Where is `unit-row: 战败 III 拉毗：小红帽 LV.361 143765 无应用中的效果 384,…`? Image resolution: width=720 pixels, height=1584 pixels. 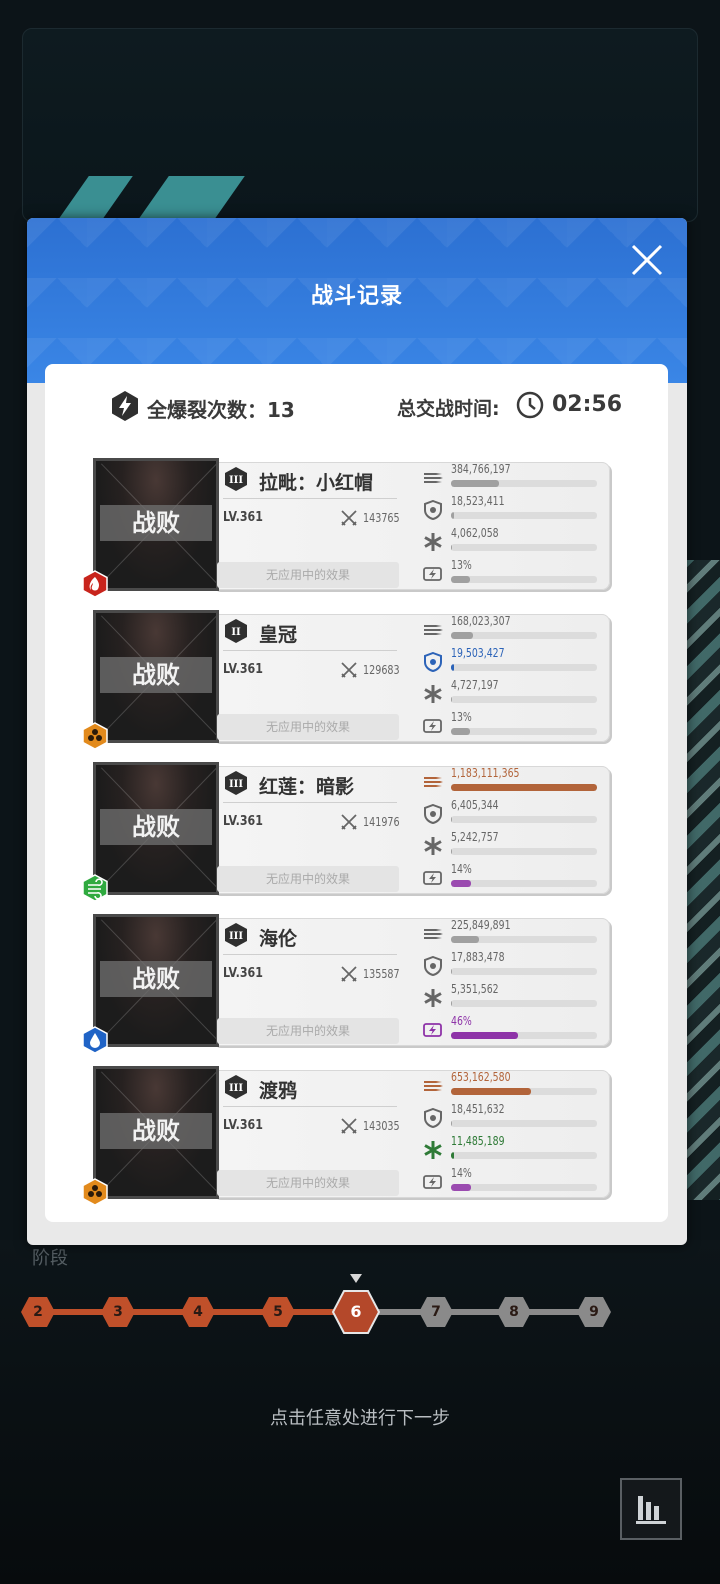 unit-row: 战败 III 拉毗：小红帽 LV.361 143765 无应用中的效果 384,… is located at coordinates (347, 528).